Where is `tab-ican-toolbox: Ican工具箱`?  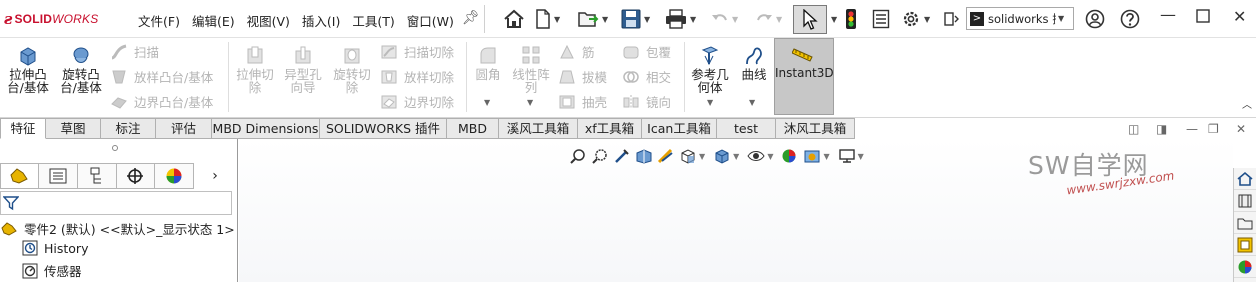
tab-ican-toolbox: Ican工具箱 is located at coordinates (679, 128).